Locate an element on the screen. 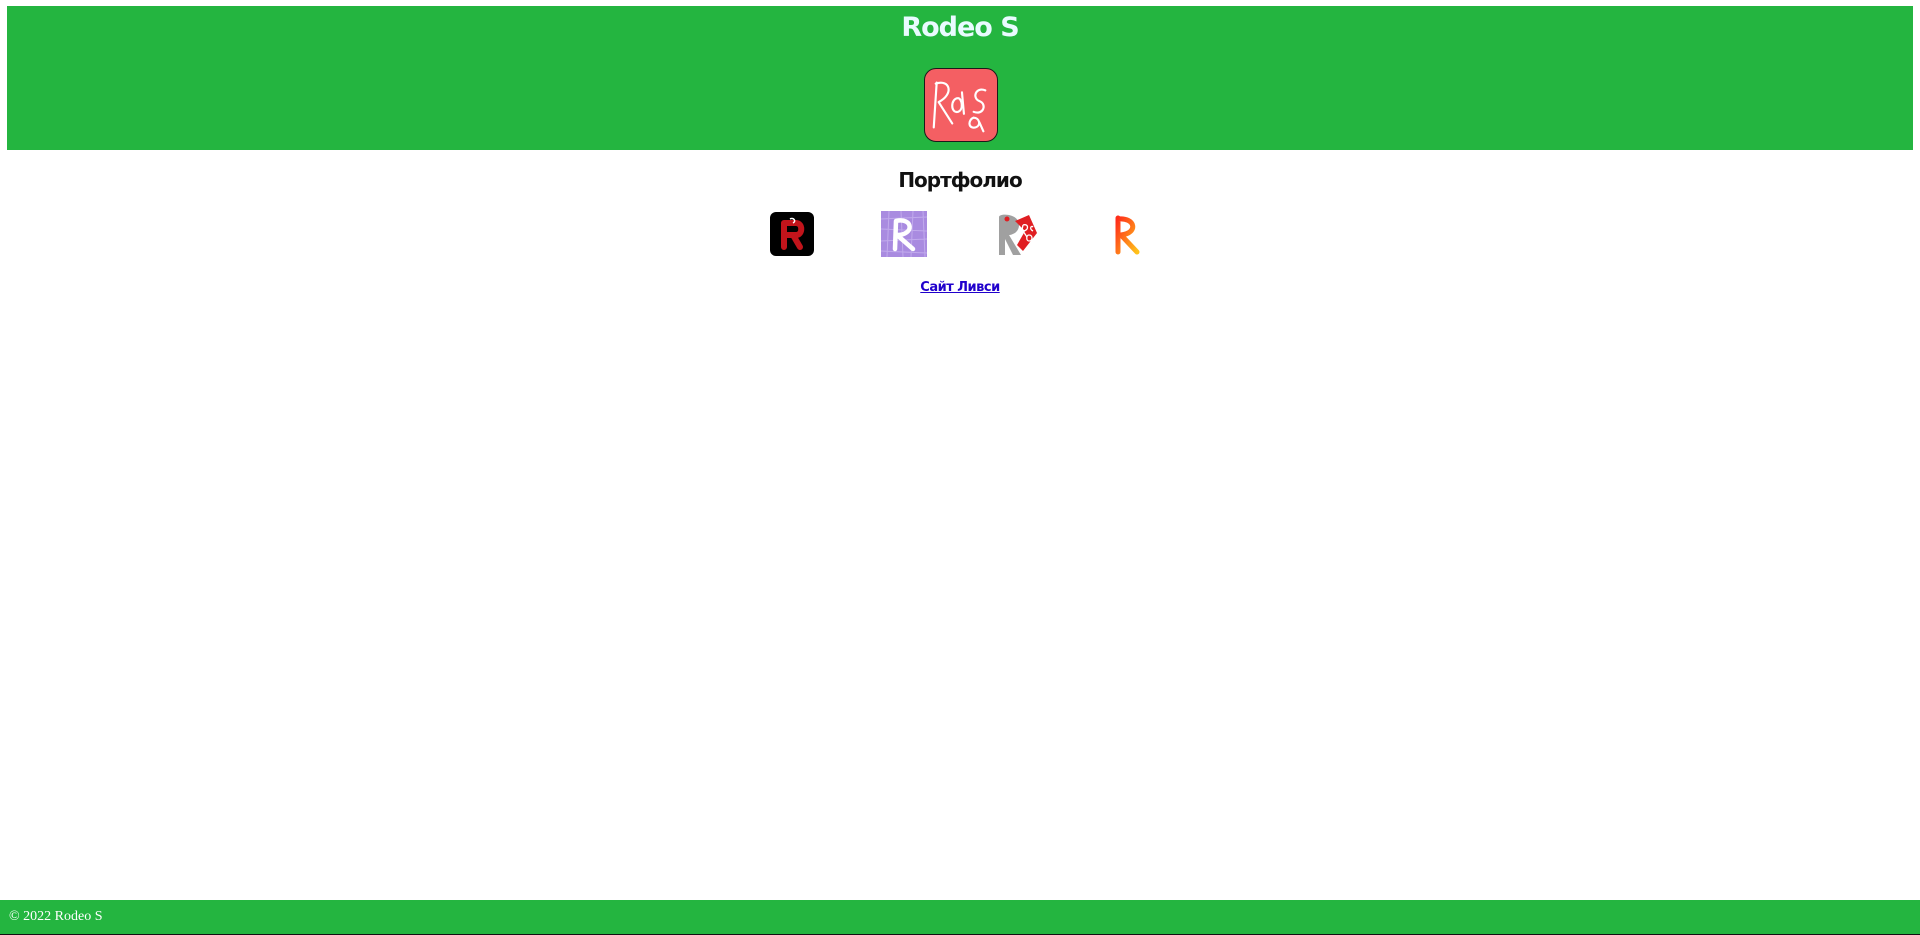 This screenshot has height=935, width=1920. portfolio-heading: Портфолио is located at coordinates (960, 180).